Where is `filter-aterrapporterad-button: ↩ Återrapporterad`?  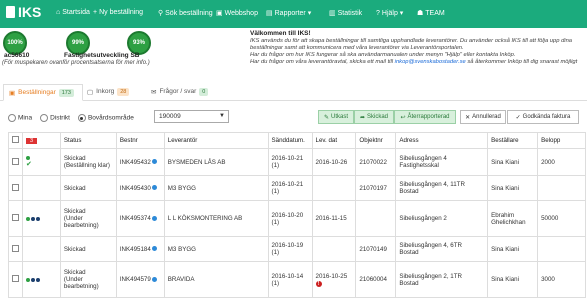
filter-aterrapporterad-button: ↩ Återrapporterad is located at coordinates (425, 117).